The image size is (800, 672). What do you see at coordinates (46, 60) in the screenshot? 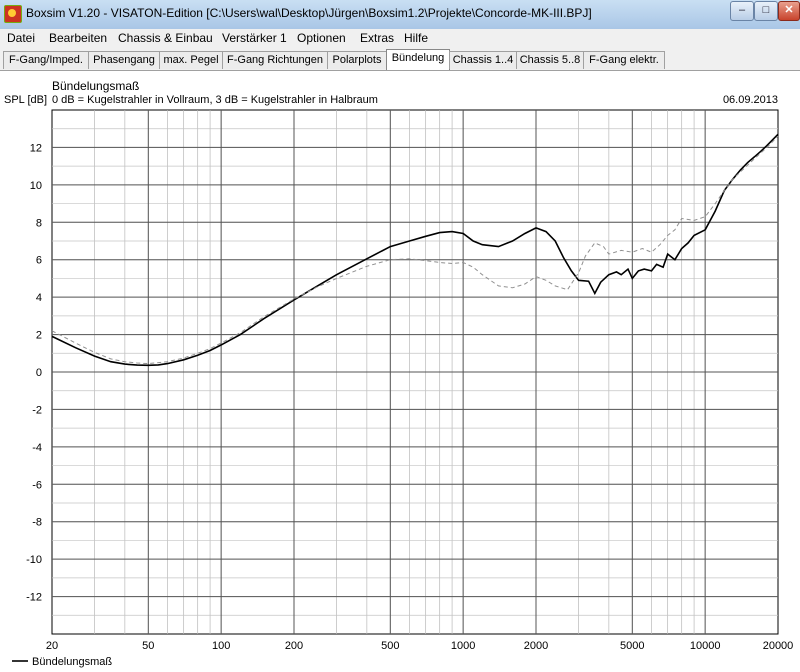
I see `tab-fgang-imped: F-Gang/Imped.` at bounding box center [46, 60].